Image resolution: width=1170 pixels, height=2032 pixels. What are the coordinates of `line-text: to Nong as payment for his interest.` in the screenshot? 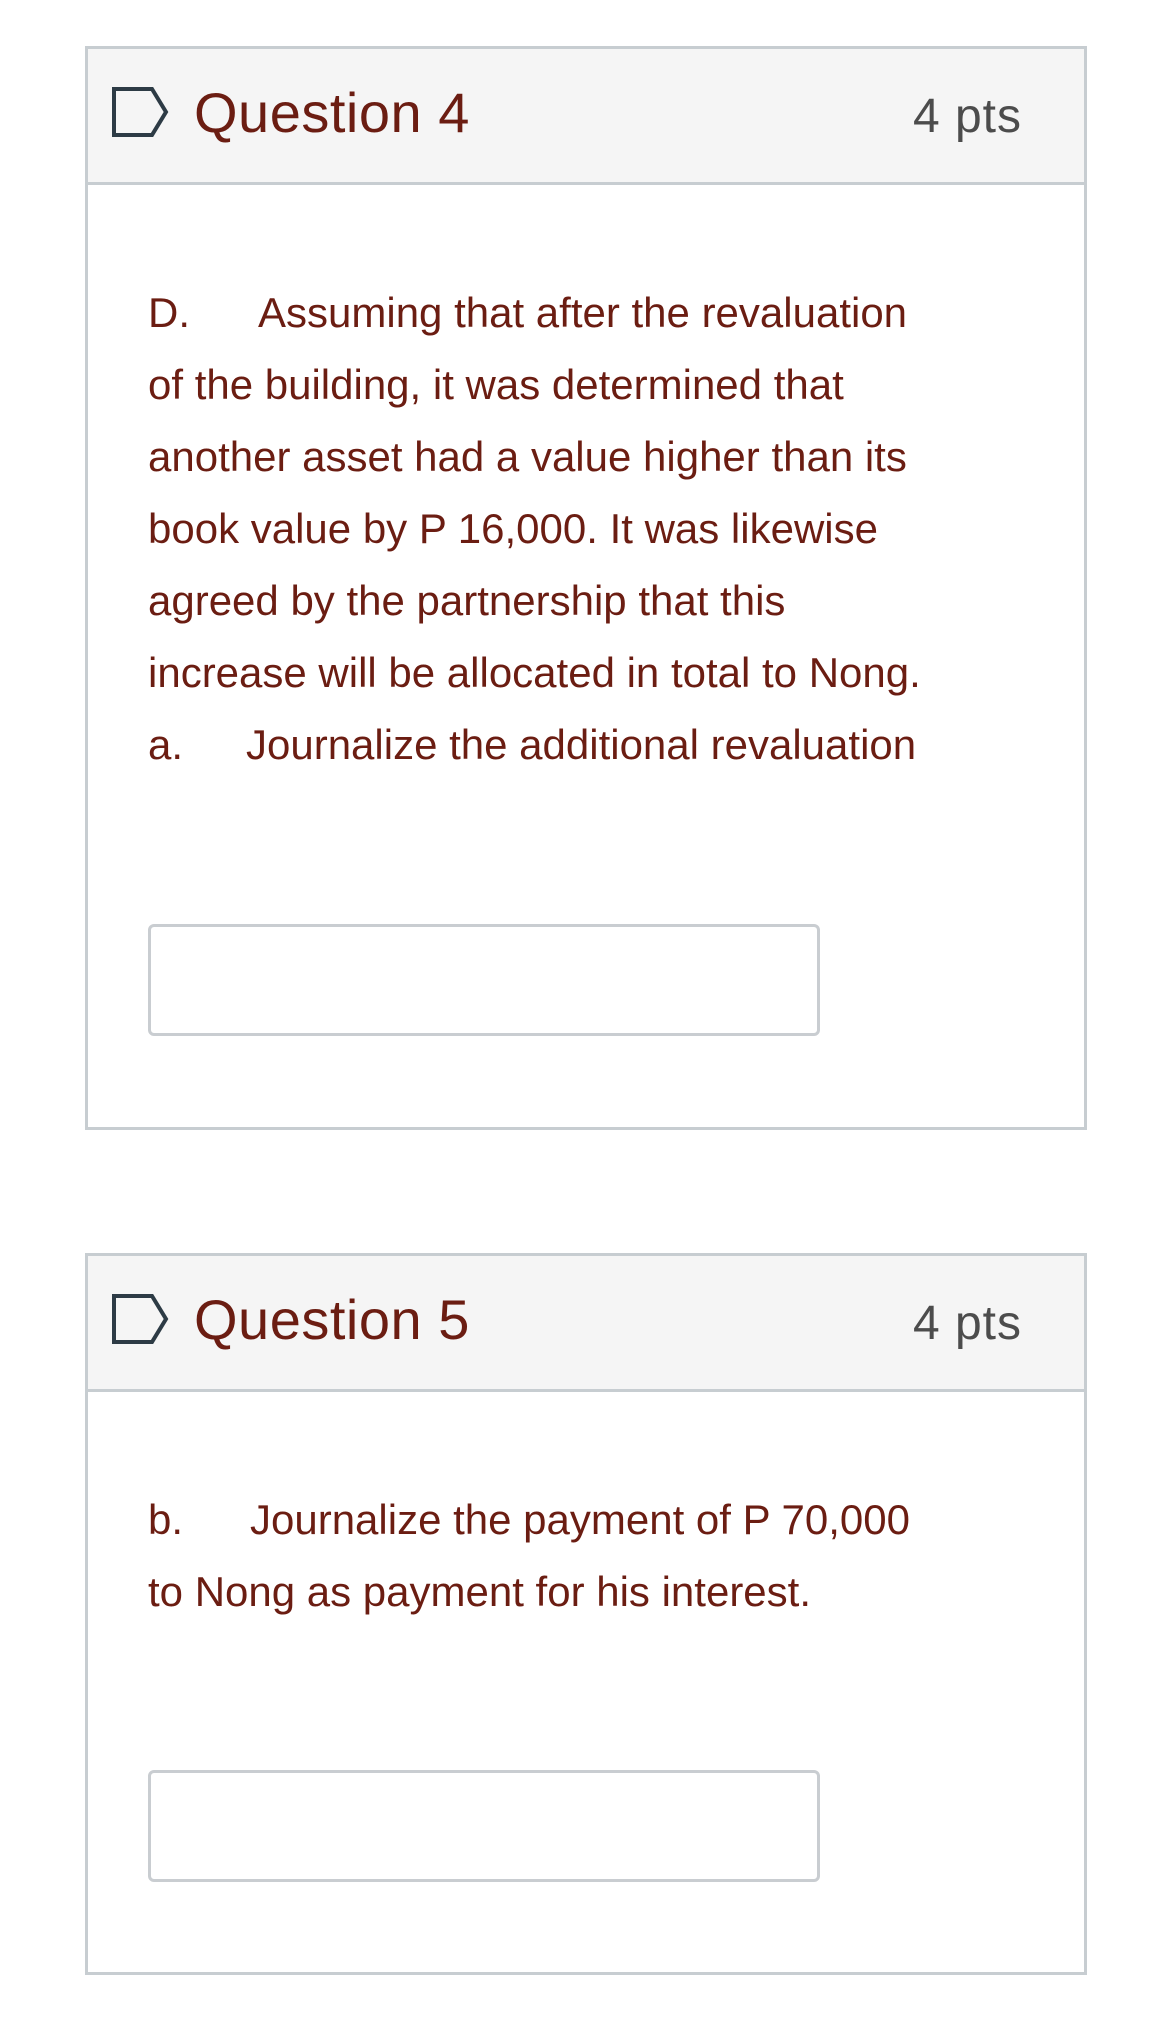 It's located at (479, 1591).